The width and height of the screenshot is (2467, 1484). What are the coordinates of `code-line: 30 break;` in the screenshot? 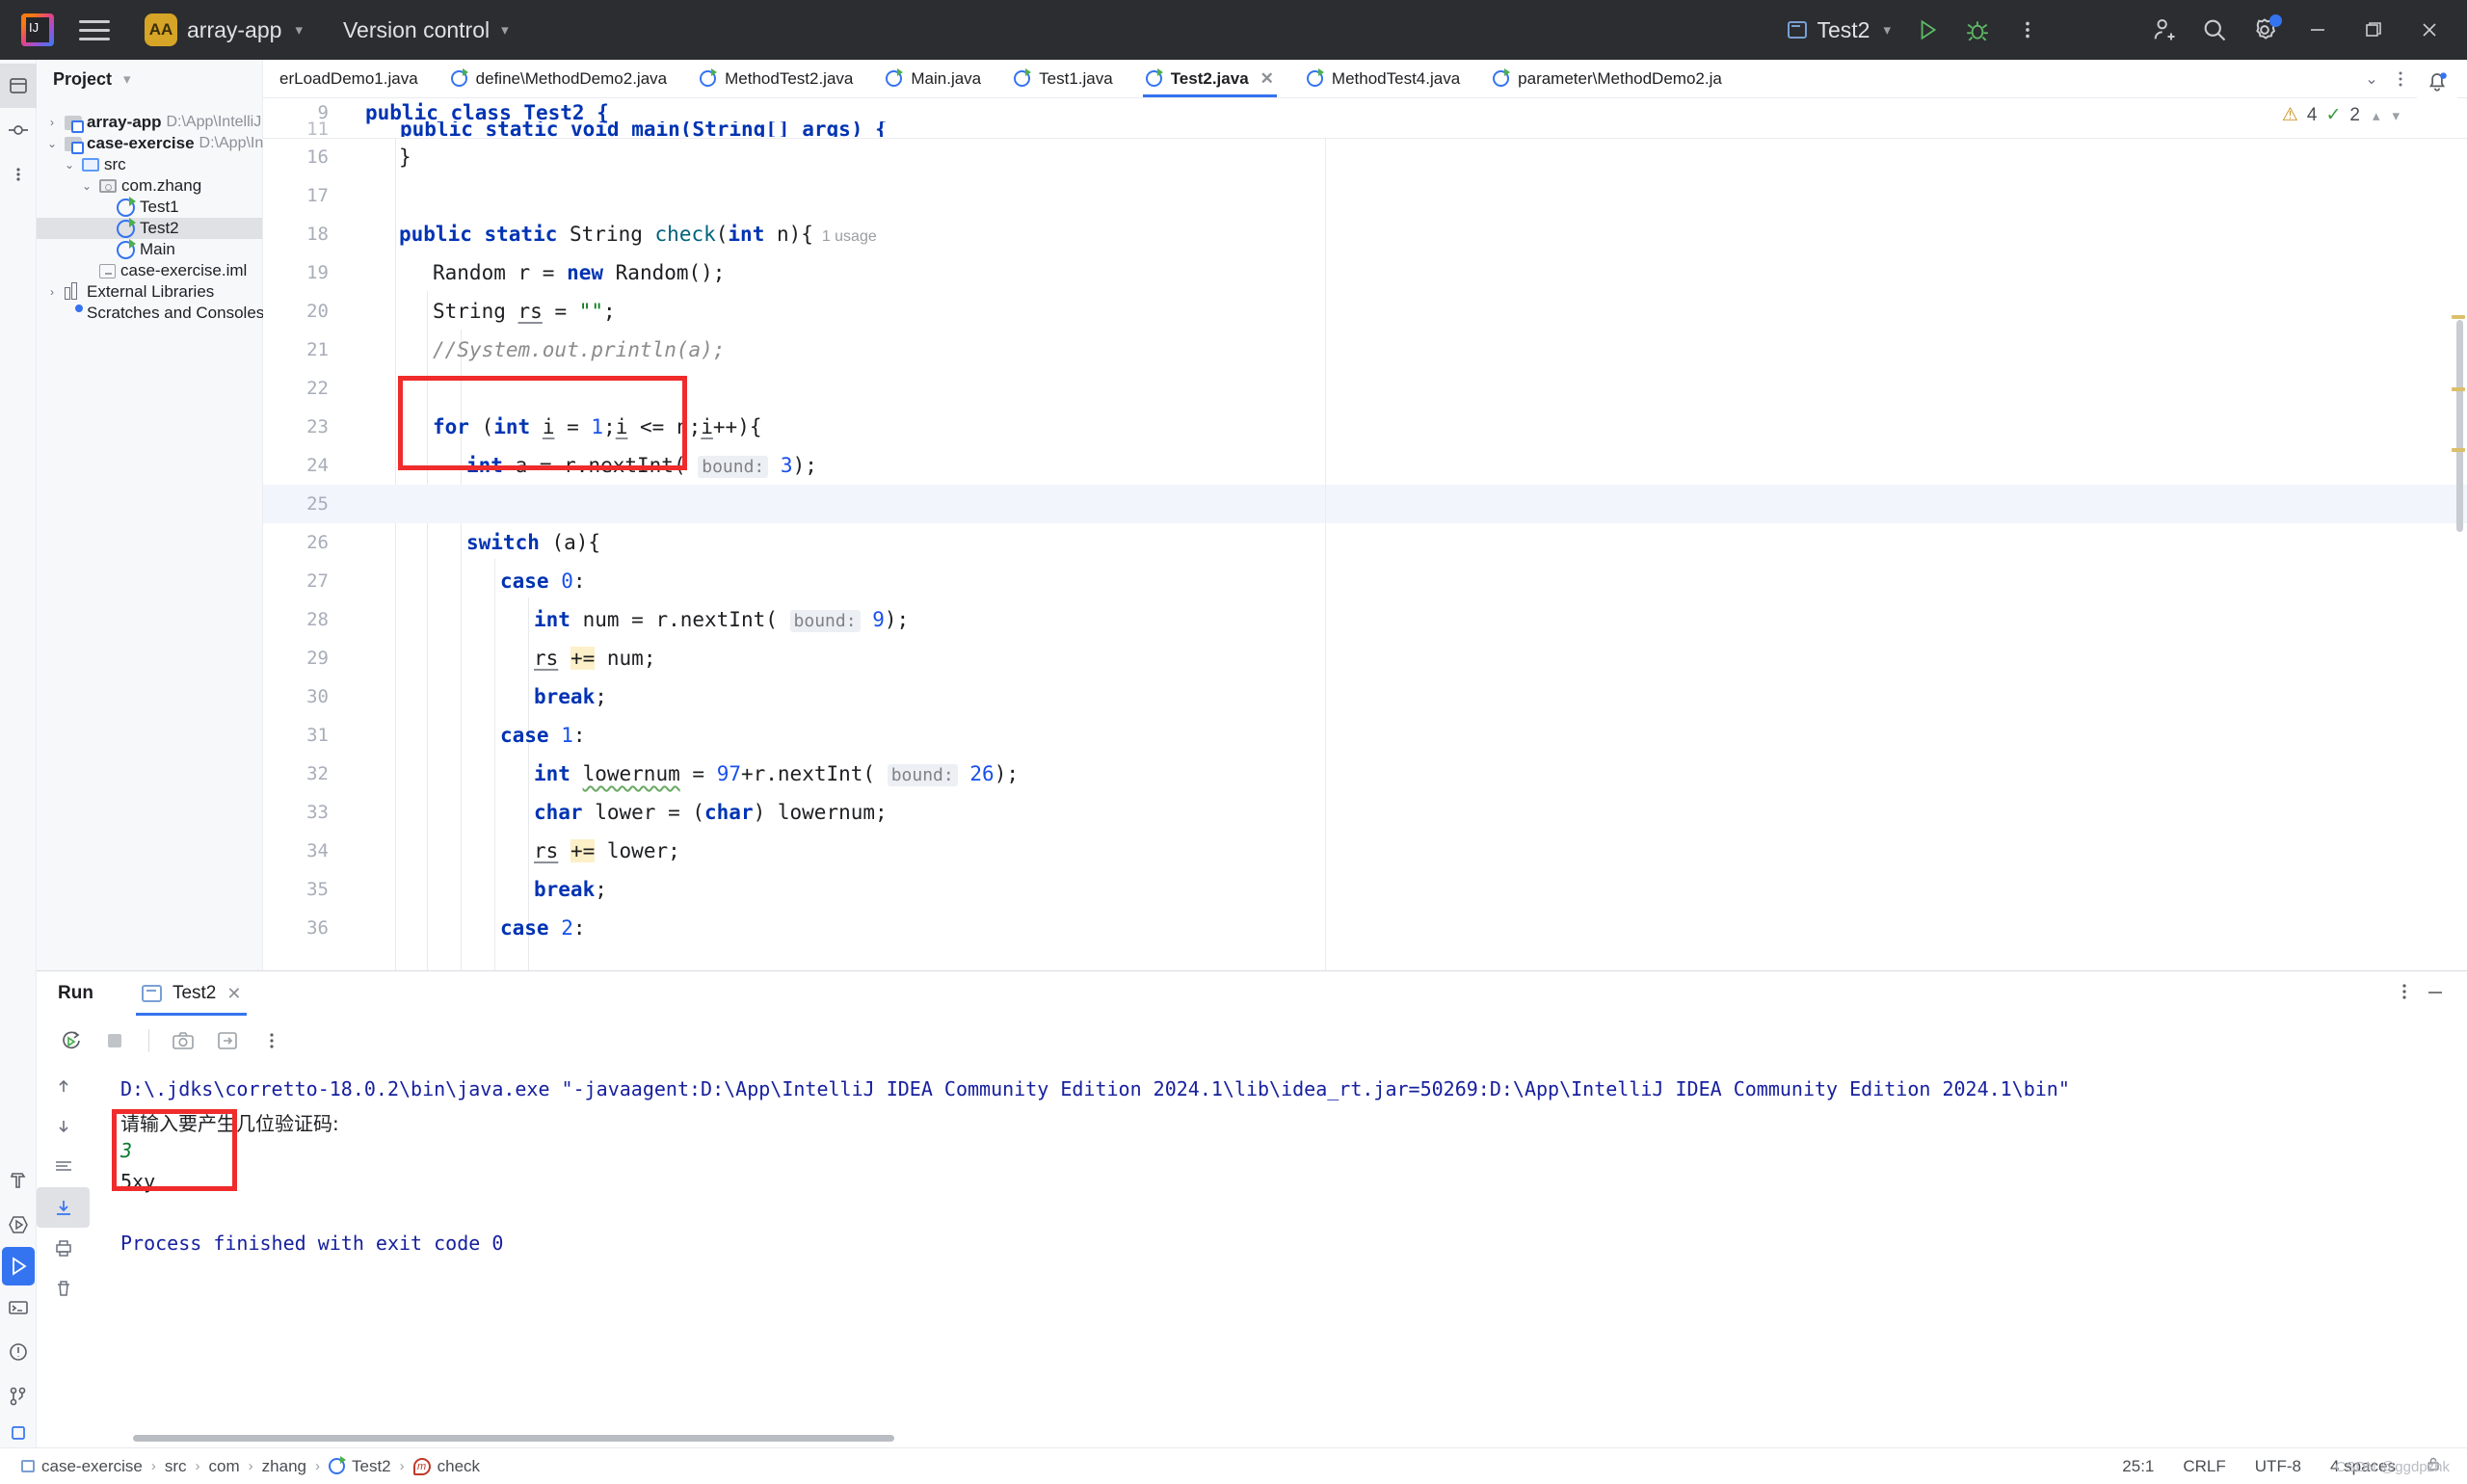 It's located at (1365, 696).